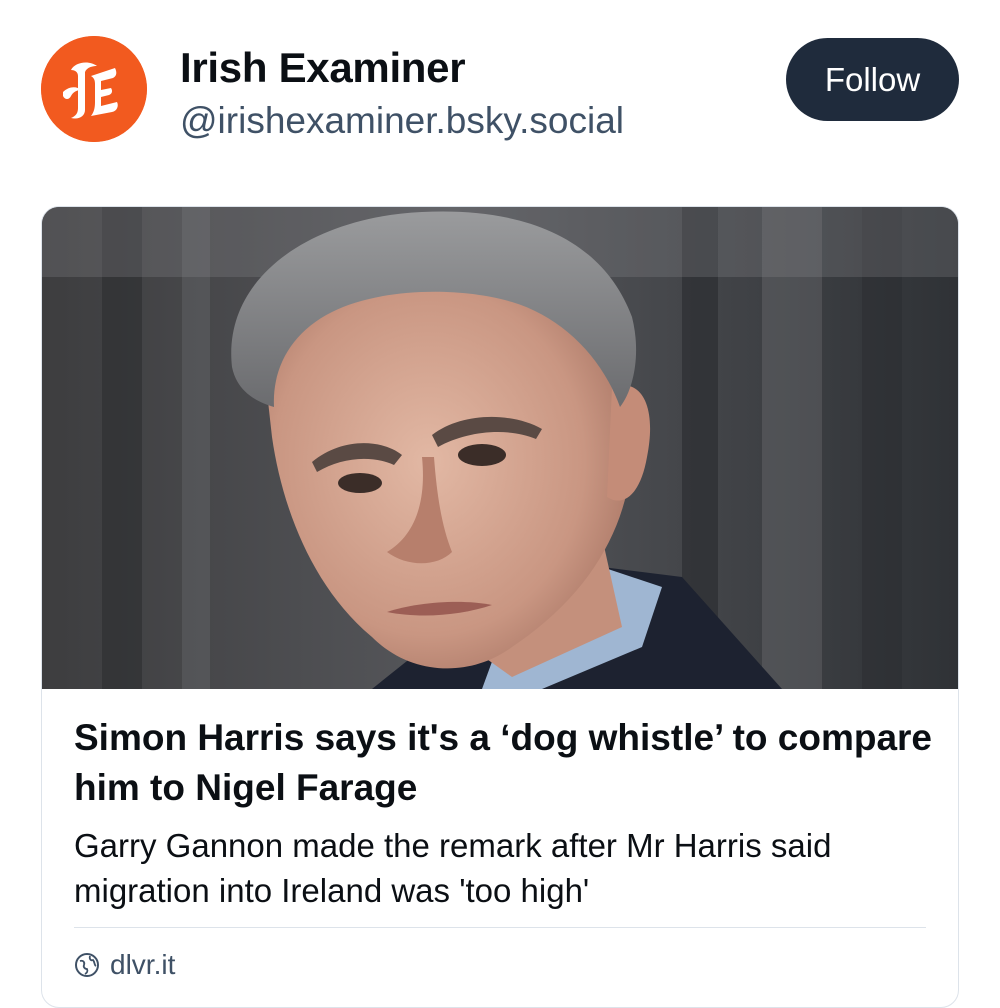 The width and height of the screenshot is (1000, 1008). I want to click on irish-examiner-logo-icon, so click(94, 89).